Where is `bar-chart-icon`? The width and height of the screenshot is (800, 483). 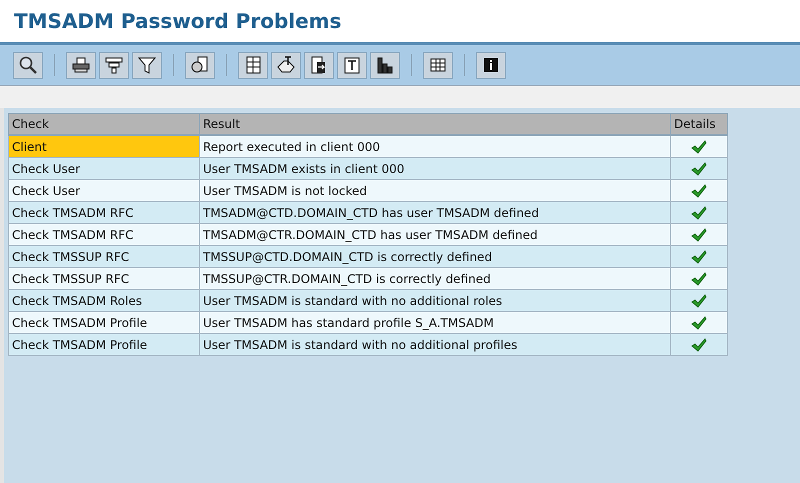 bar-chart-icon is located at coordinates (385, 65).